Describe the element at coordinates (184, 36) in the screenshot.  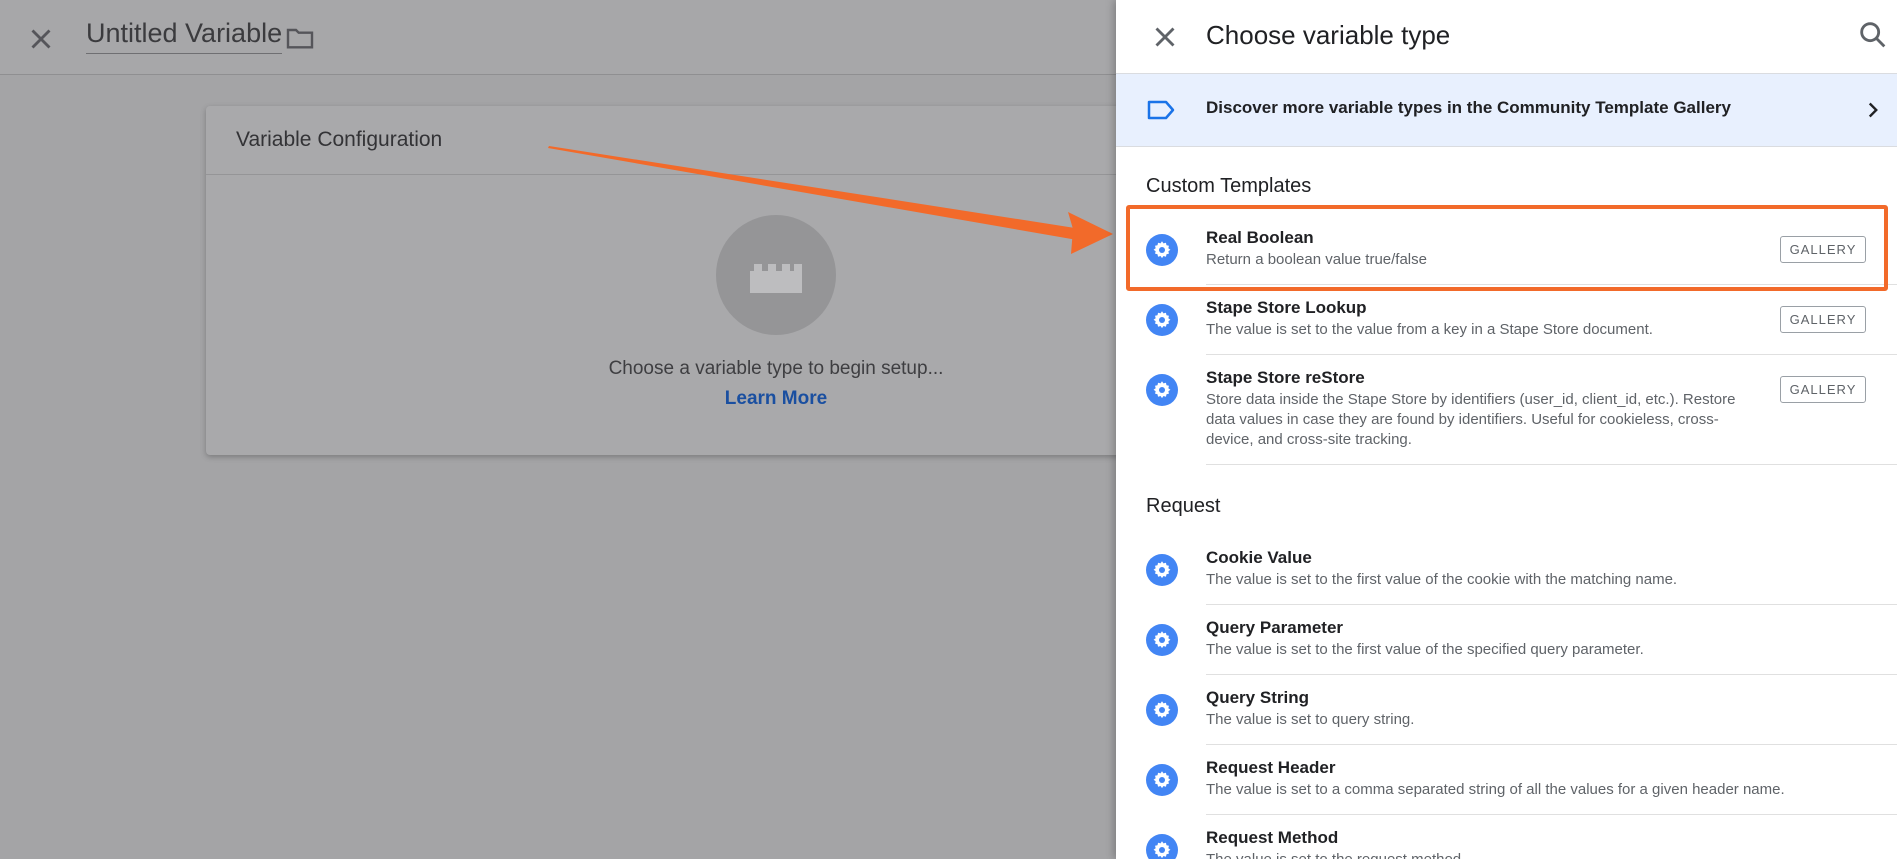
I see `variable-title: Untitled Variable` at that location.